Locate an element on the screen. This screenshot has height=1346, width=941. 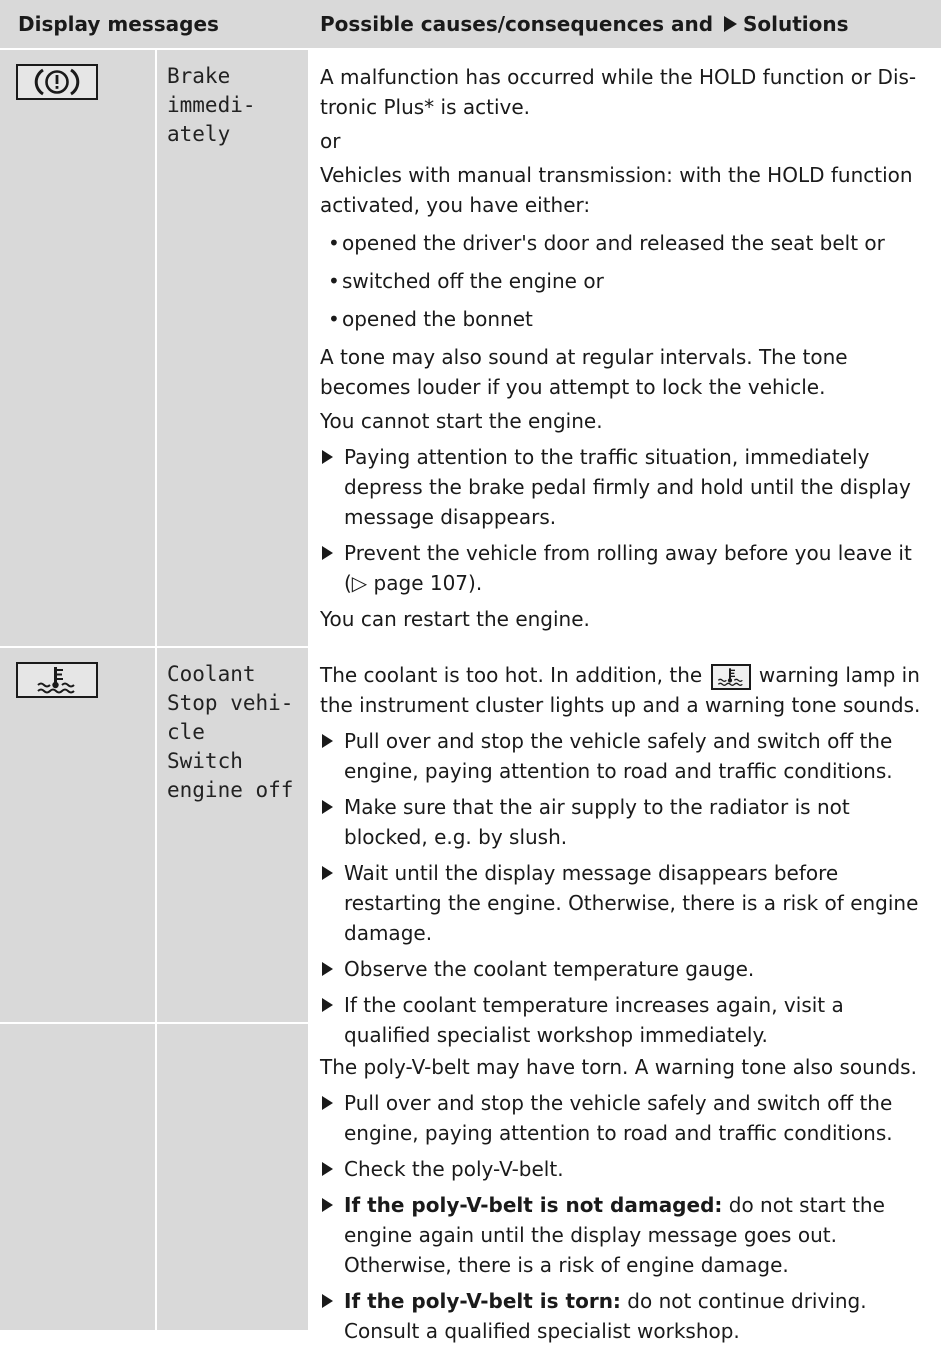
restart-text: You can restart the engine. is located at coordinates (455, 619).